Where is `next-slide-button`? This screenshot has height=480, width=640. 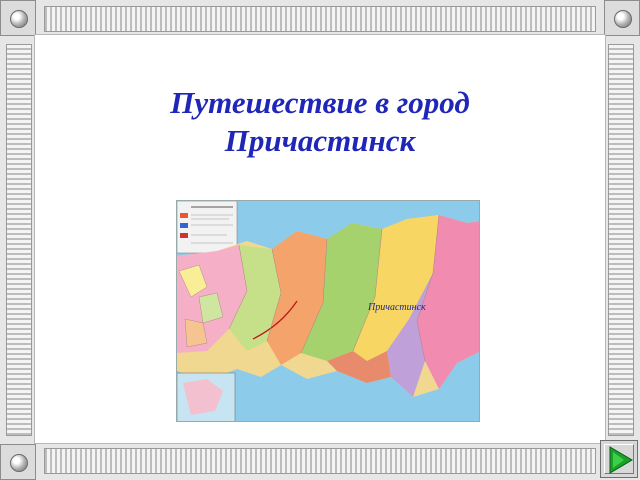
next-slide-button is located at coordinates (619, 459).